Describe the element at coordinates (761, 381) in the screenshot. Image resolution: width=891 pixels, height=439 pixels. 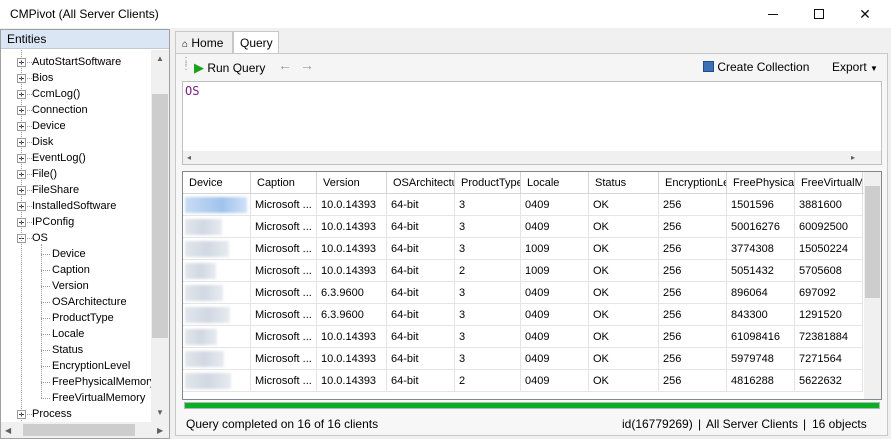
I see `table-cell: 4816288` at that location.